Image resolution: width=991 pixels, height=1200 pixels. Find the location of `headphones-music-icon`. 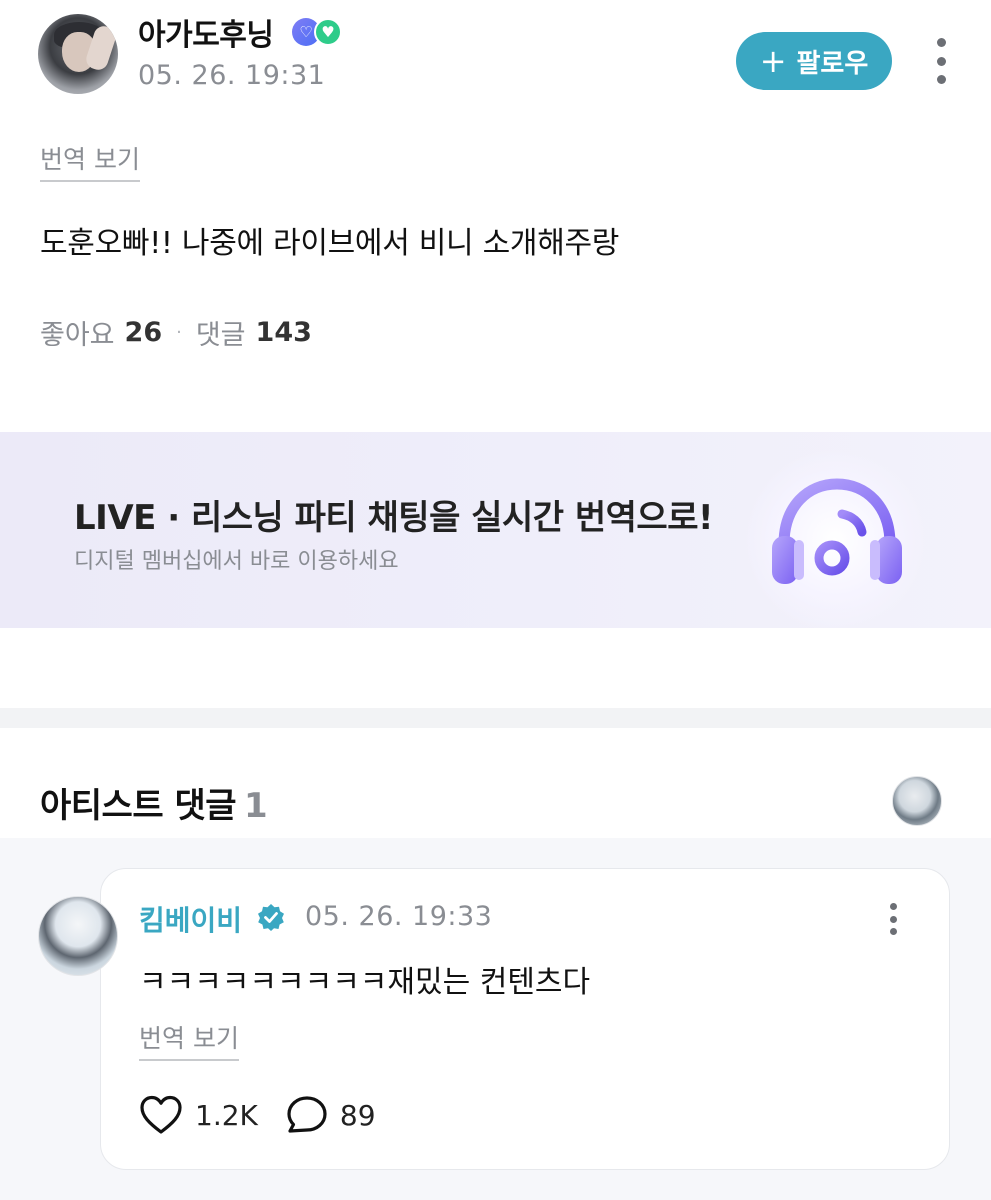

headphones-music-icon is located at coordinates (837, 531).